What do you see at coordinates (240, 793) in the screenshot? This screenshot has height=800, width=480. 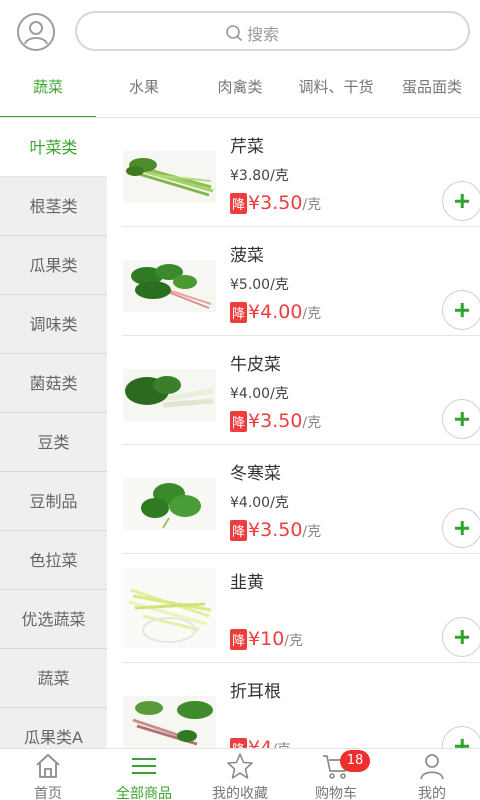 I see `nav-favorites-label: 我的收藏` at bounding box center [240, 793].